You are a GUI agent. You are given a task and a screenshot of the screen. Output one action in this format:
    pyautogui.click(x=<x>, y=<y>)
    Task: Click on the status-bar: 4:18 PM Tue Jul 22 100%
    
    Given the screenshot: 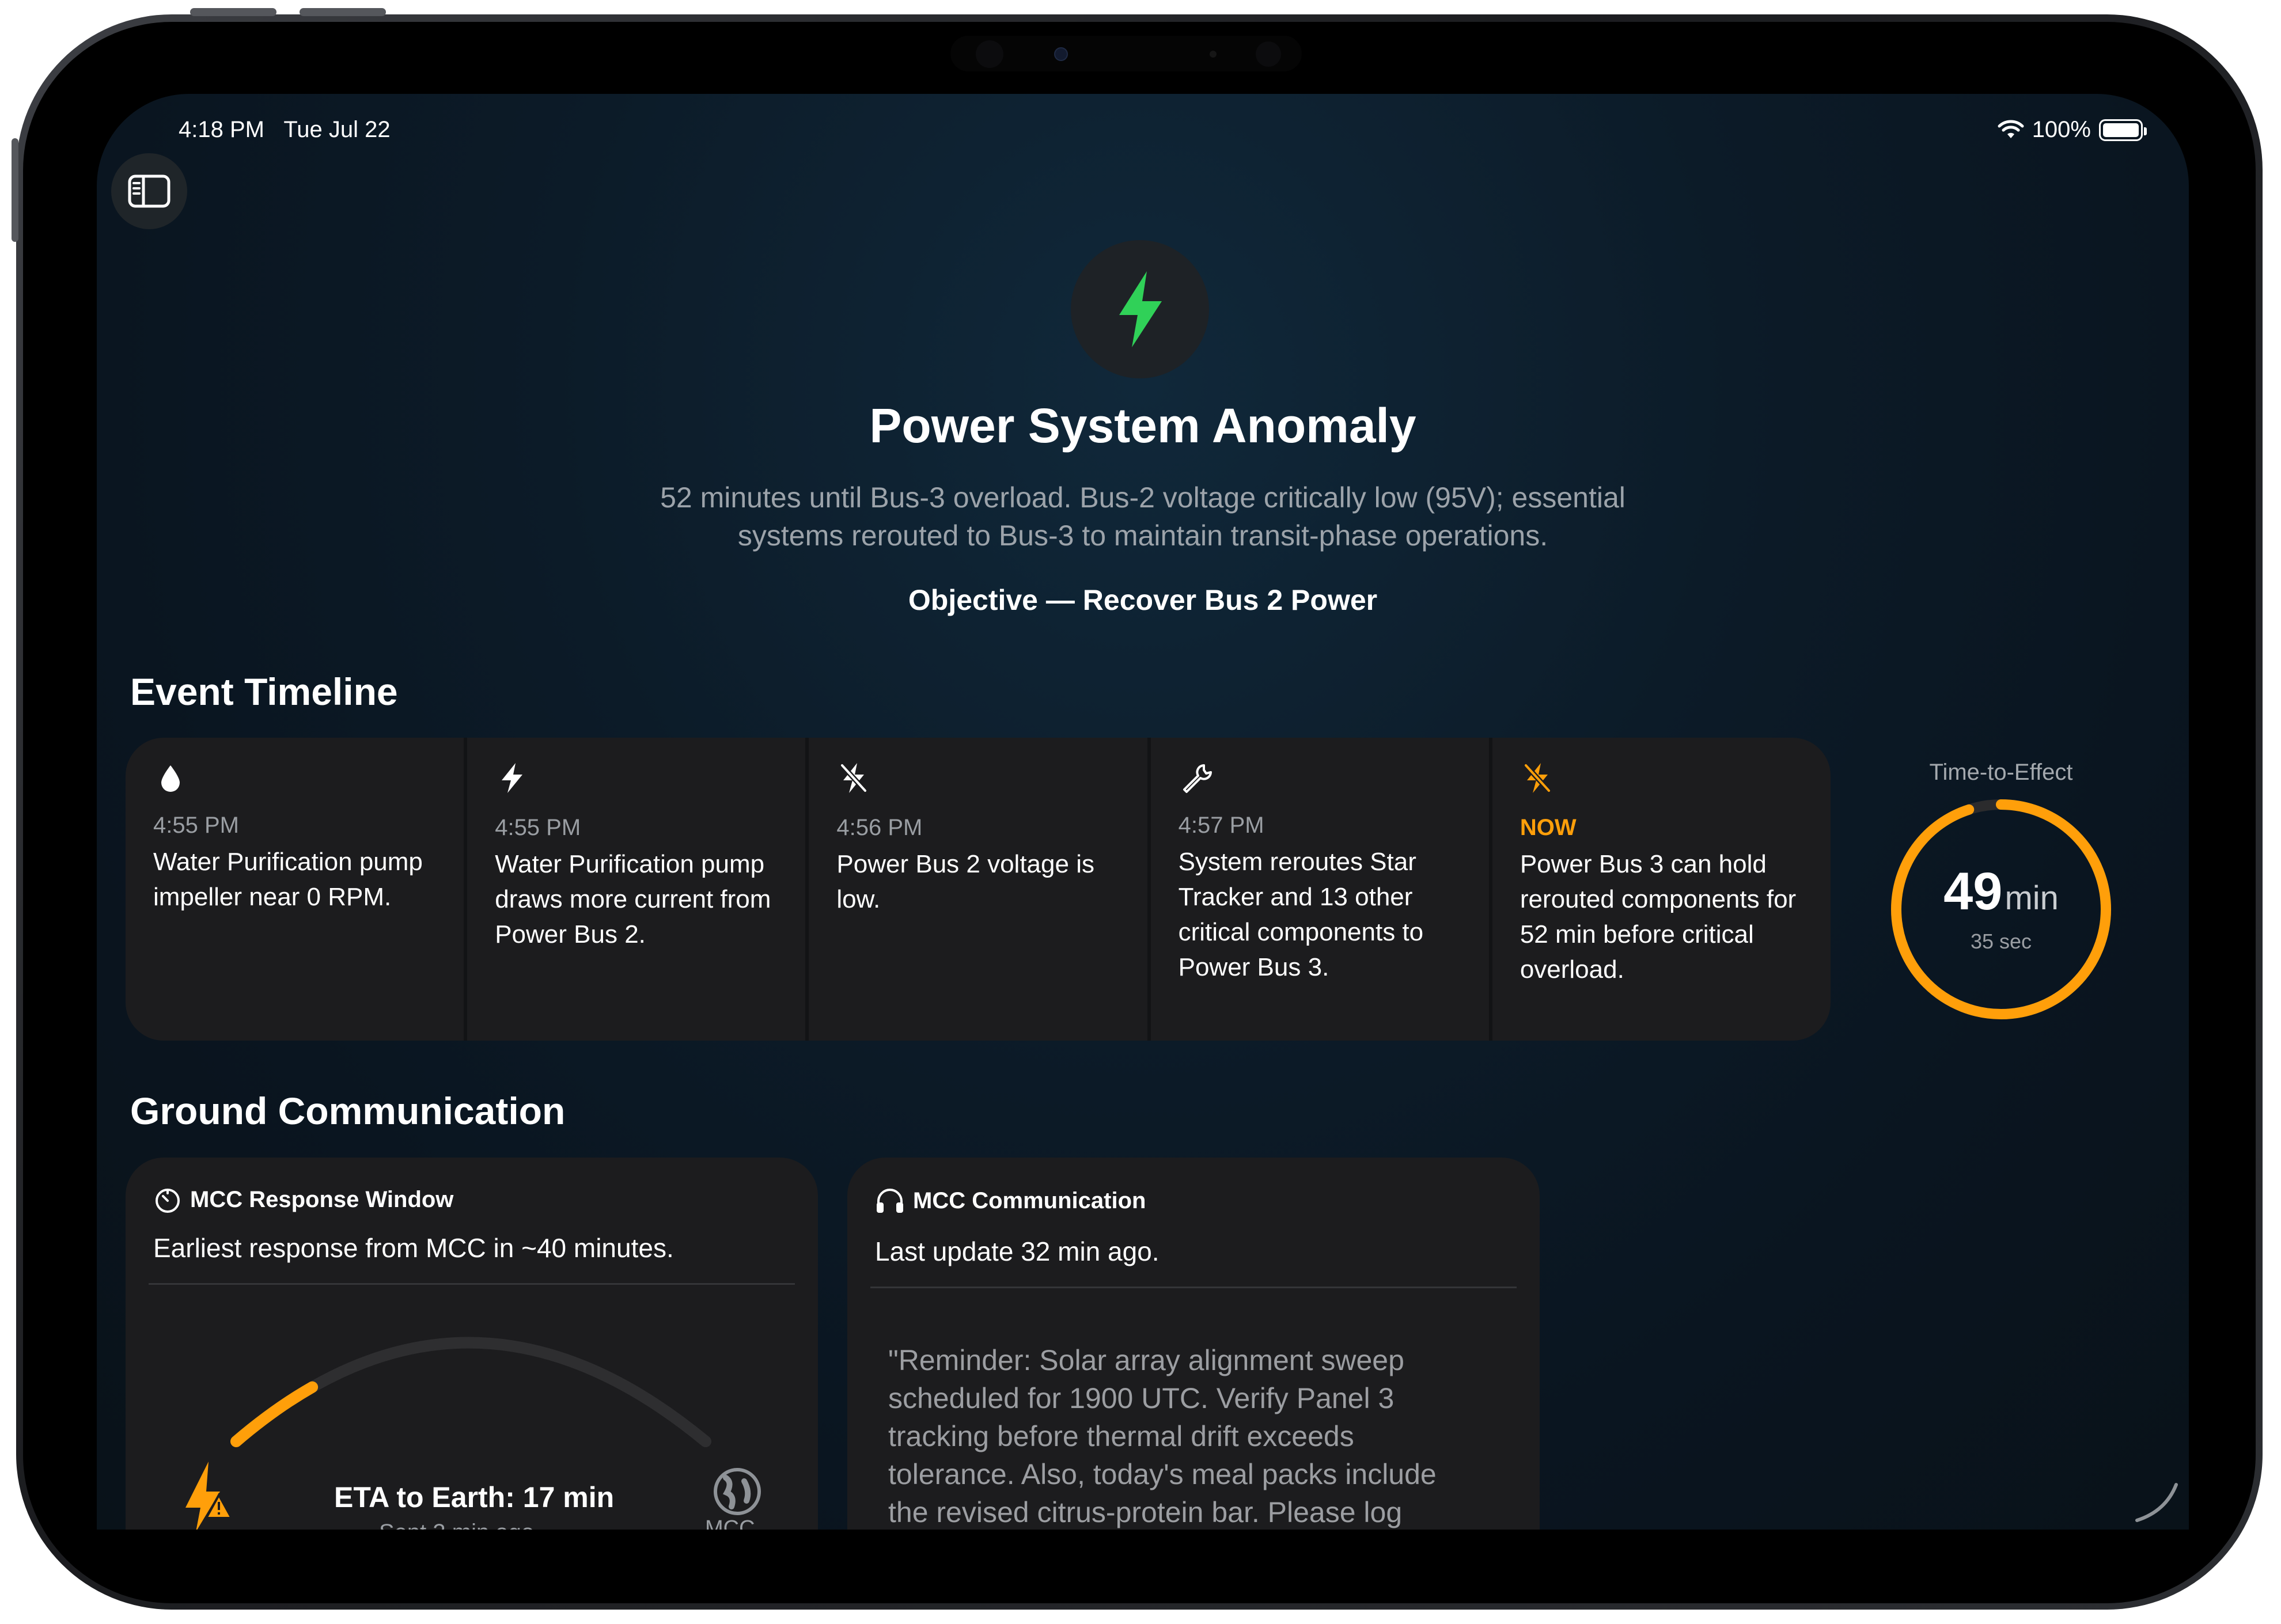 What is the action you would take?
    pyautogui.click(x=1146, y=127)
    